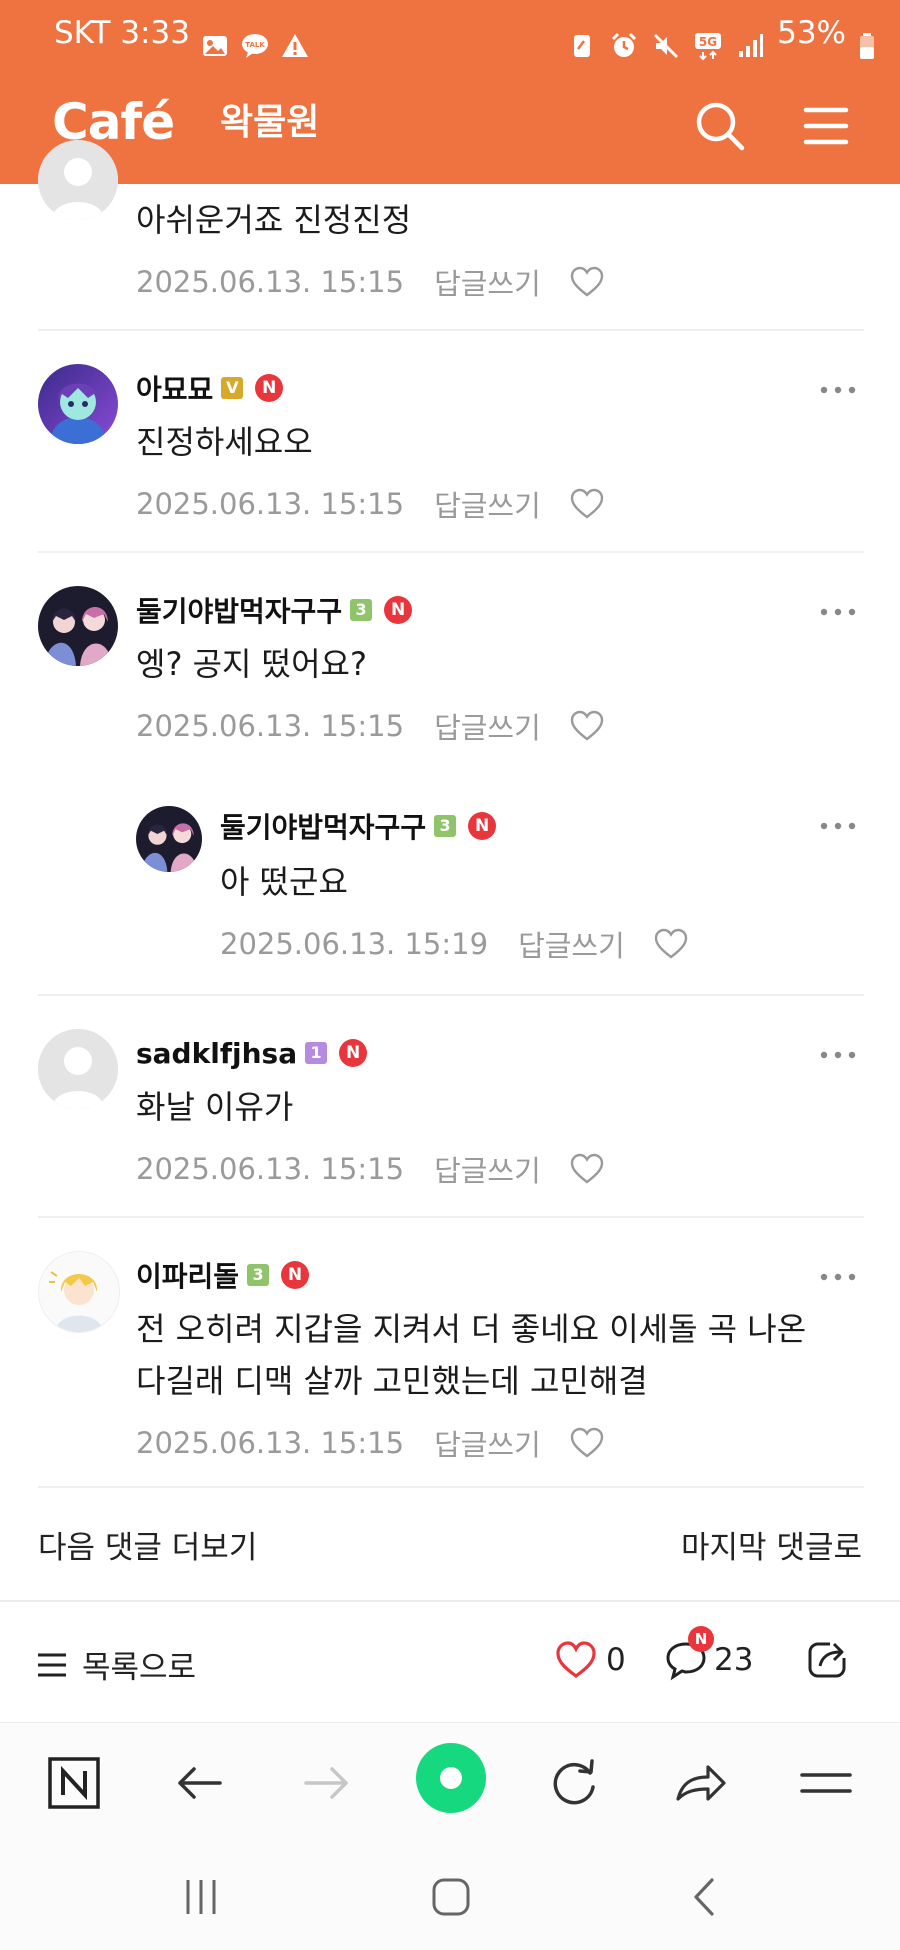 This screenshot has width=900, height=1950. I want to click on comment-header: 둘기야밥먹자구구 3 N, so click(274, 610).